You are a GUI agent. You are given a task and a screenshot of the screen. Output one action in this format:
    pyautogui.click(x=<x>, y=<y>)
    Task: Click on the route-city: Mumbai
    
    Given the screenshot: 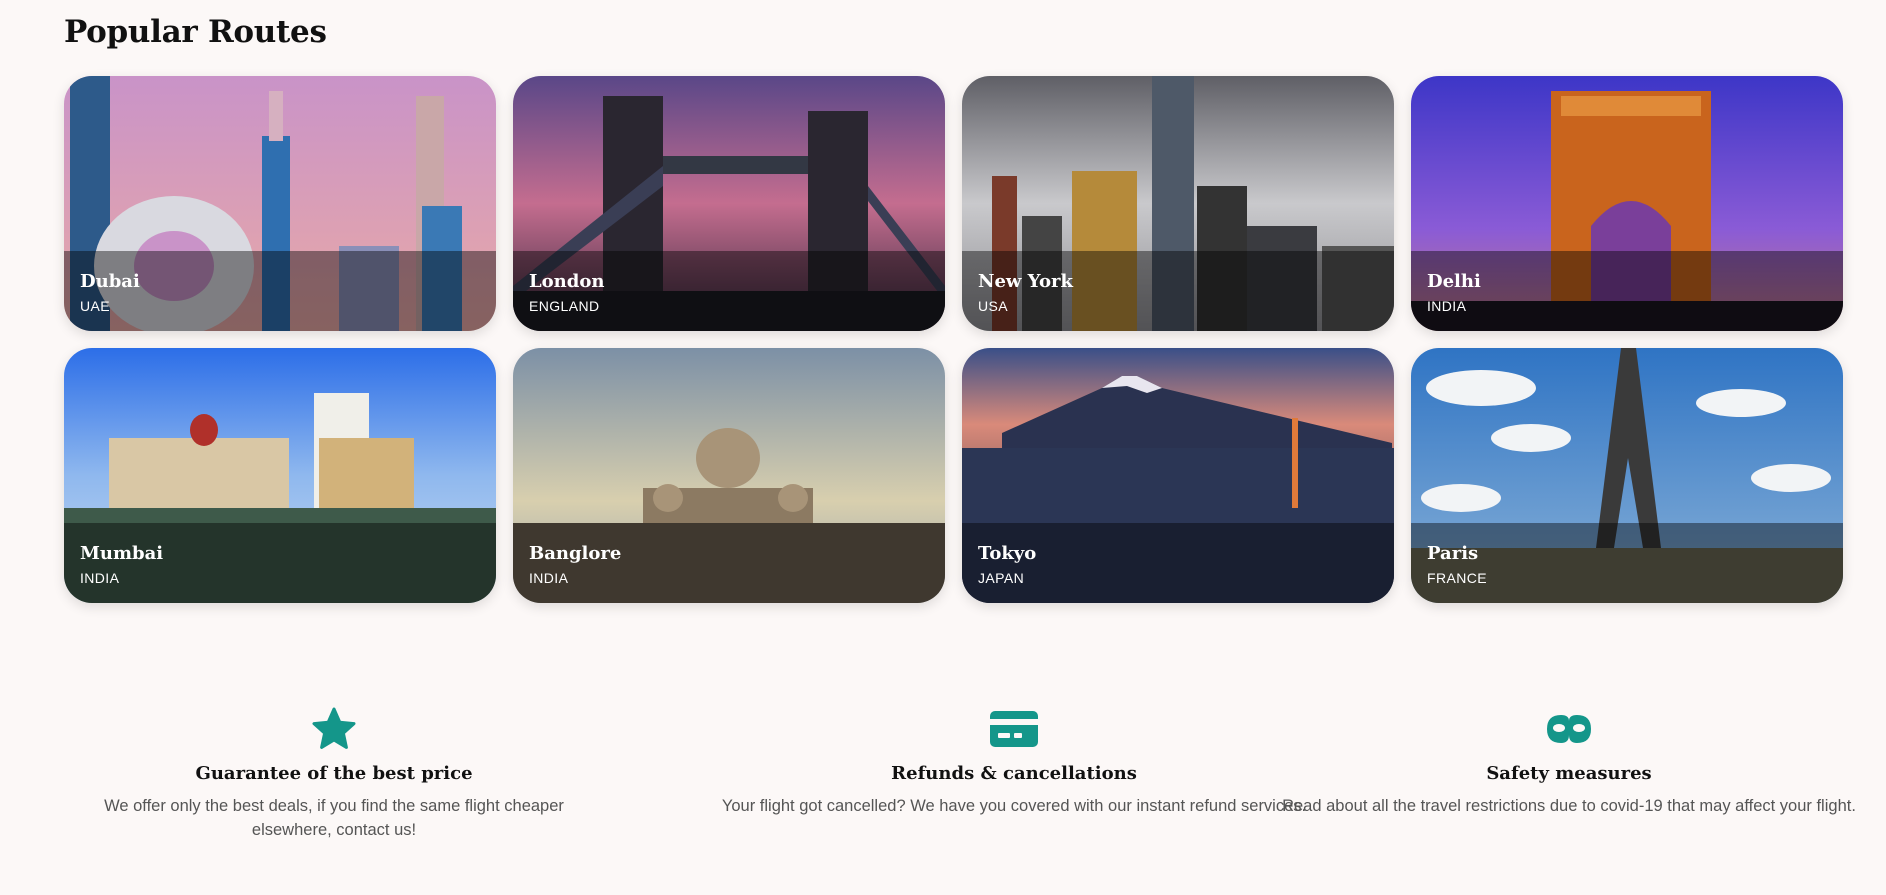 What is the action you would take?
    pyautogui.click(x=122, y=553)
    